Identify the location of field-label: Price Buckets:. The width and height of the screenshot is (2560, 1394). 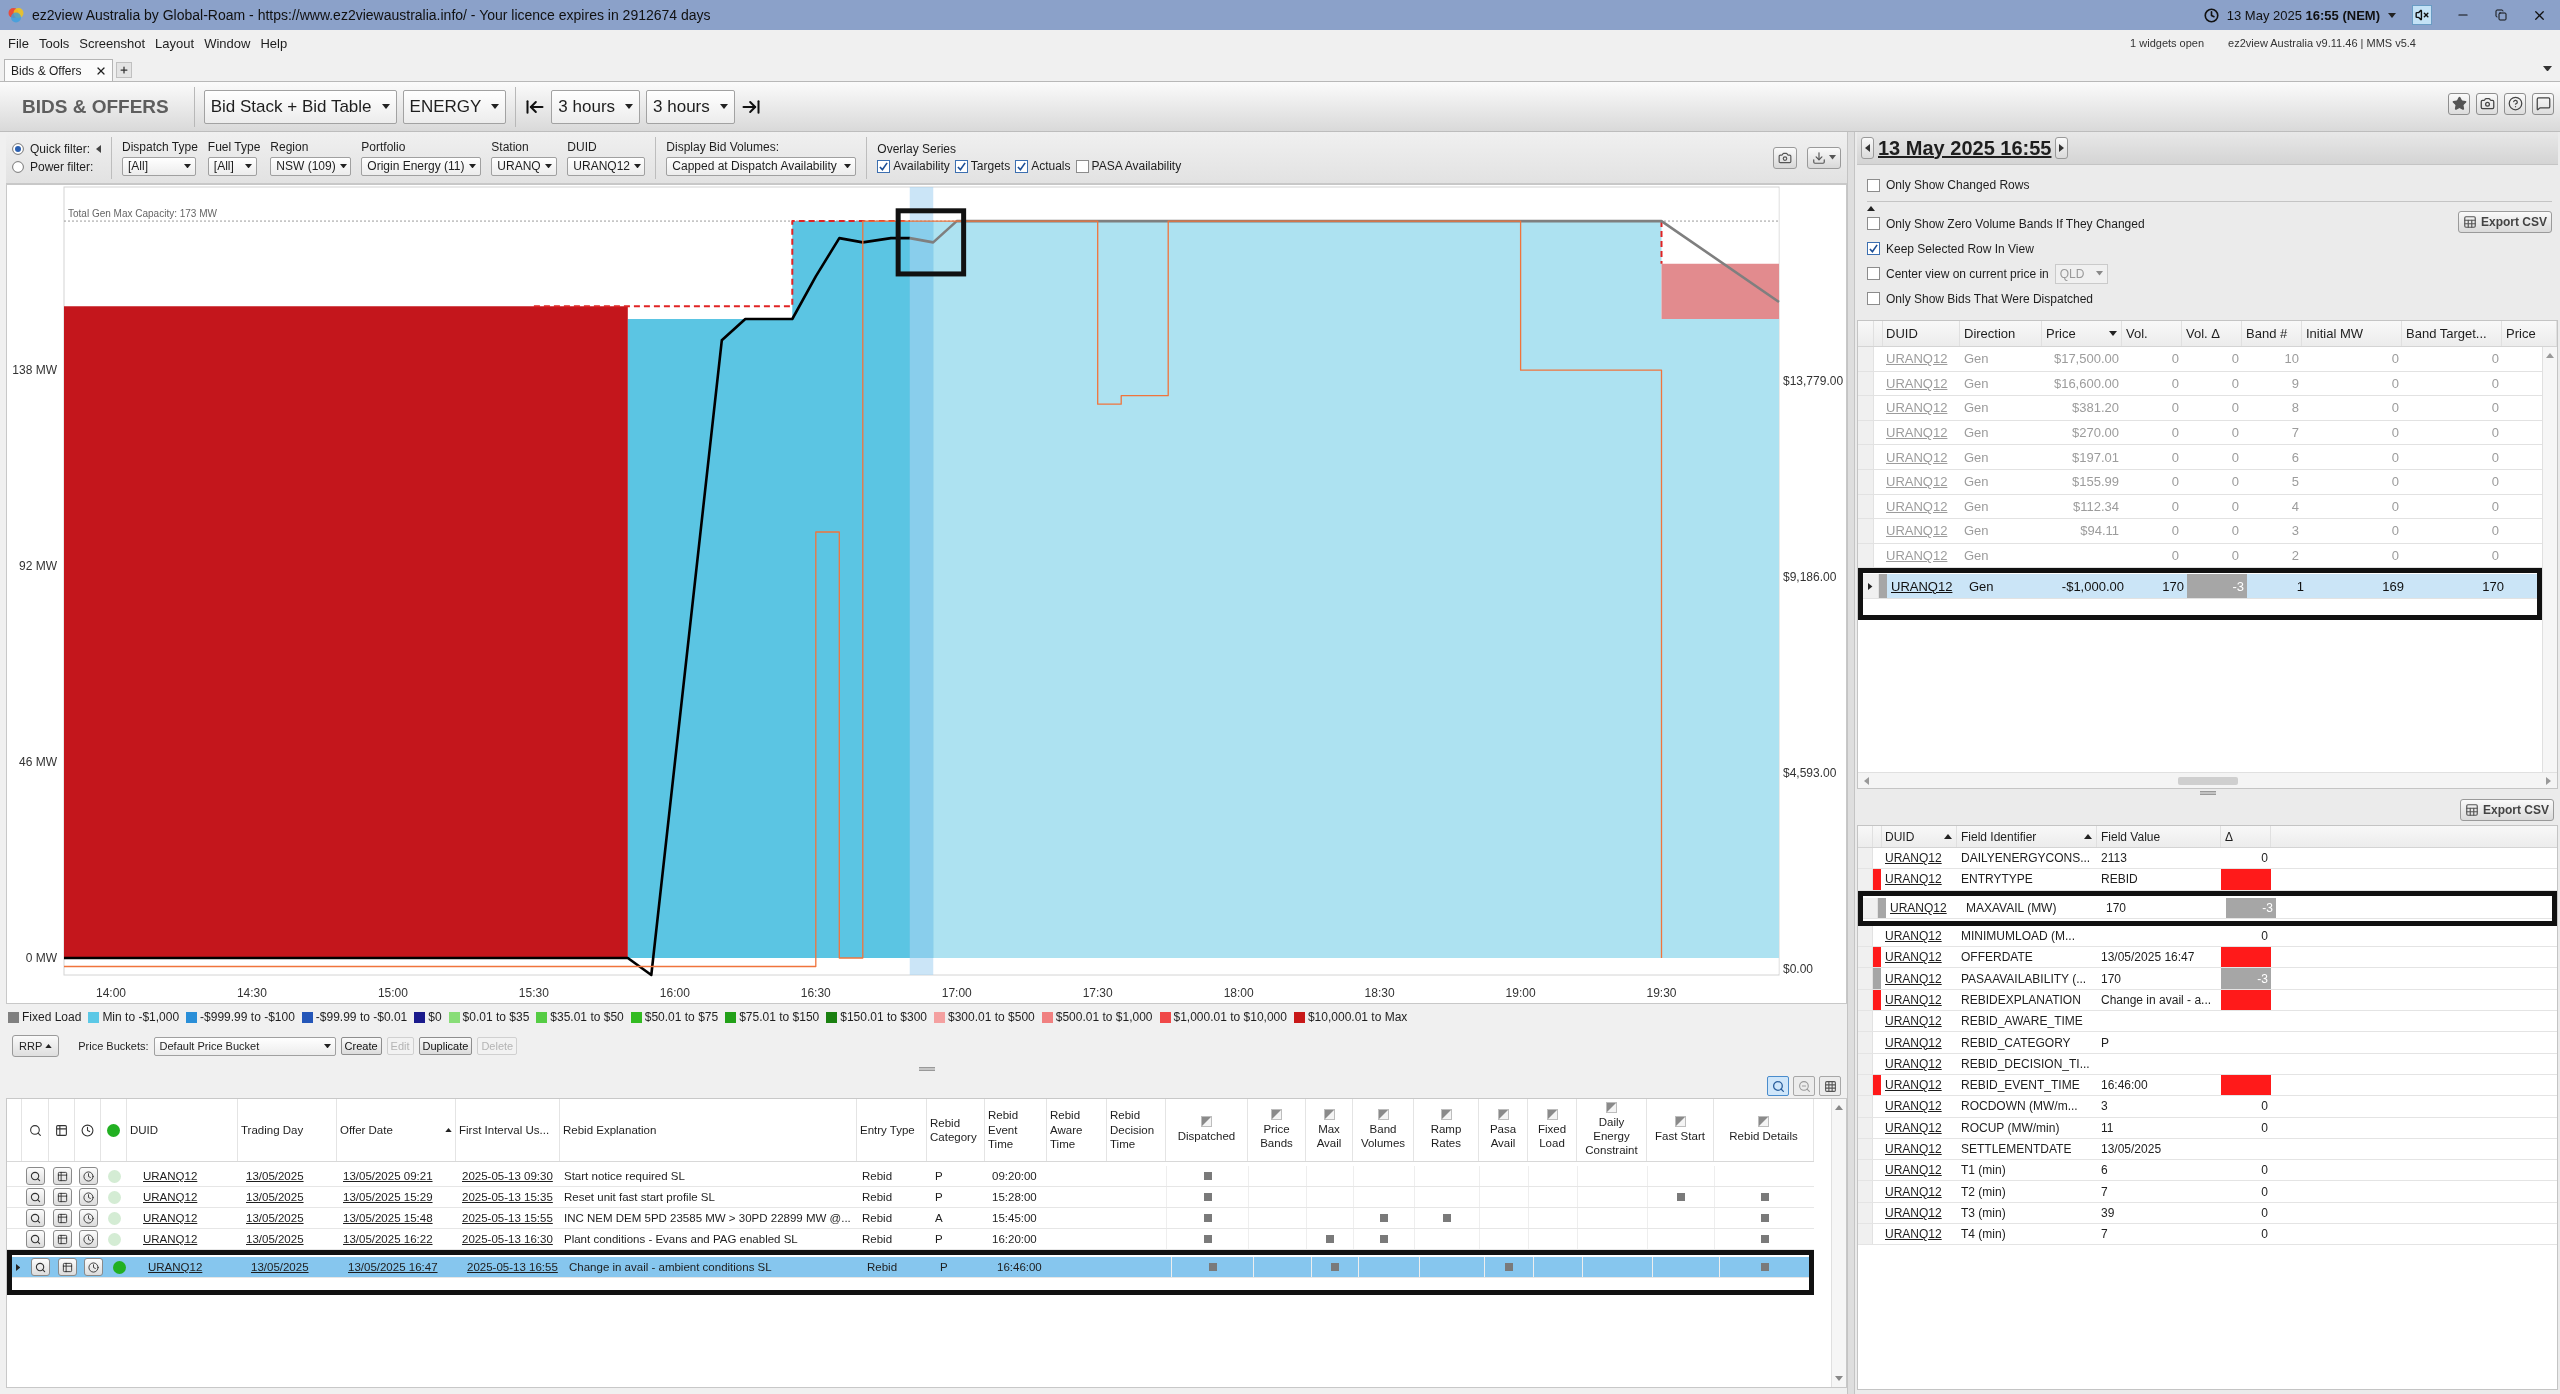
(113, 1046).